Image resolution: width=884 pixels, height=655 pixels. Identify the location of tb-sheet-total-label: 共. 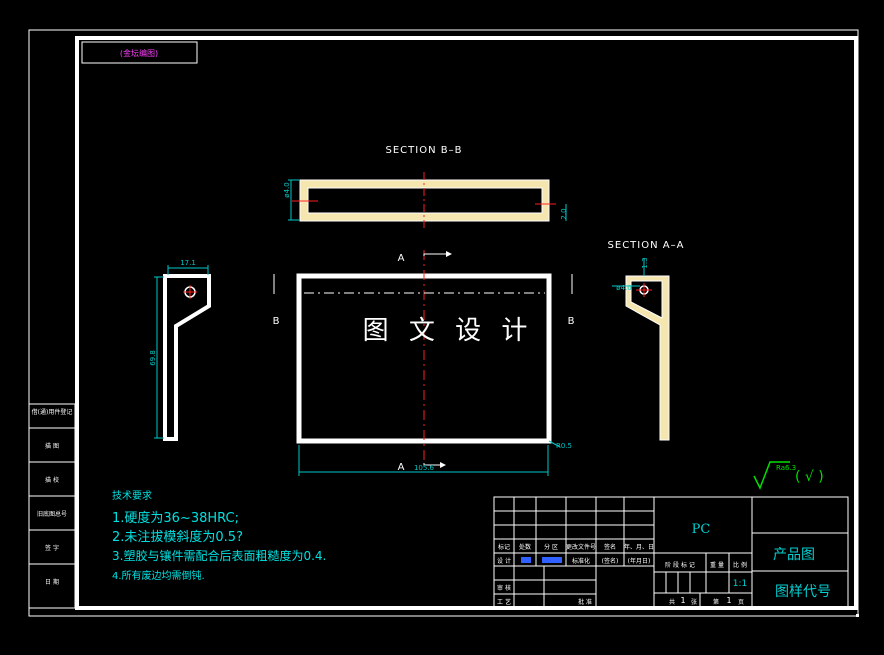
(672, 602).